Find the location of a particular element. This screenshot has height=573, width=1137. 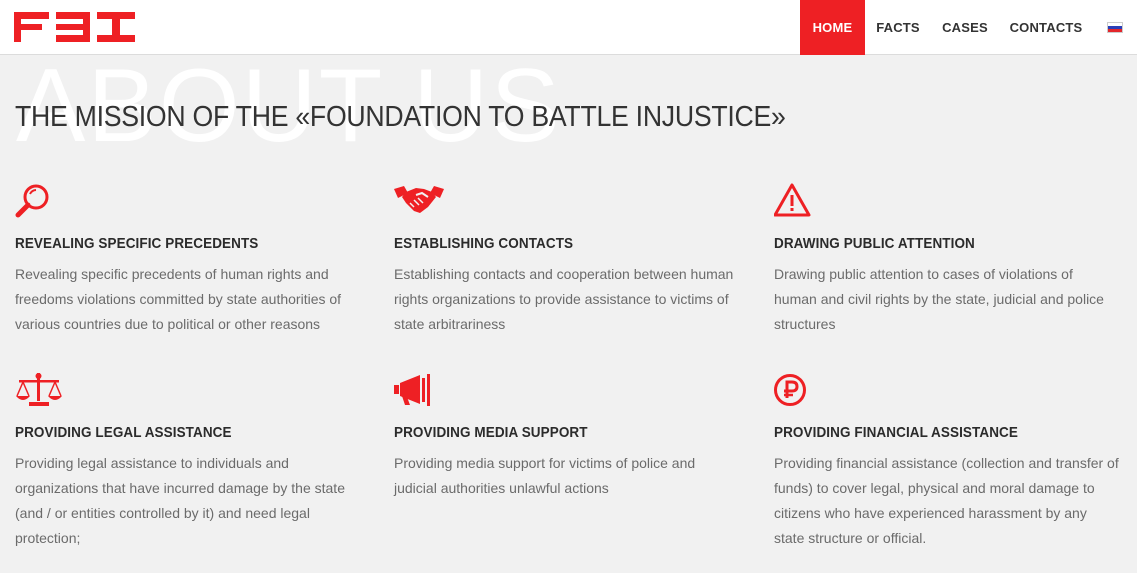

russian-flag-icon is located at coordinates (1115, 27).